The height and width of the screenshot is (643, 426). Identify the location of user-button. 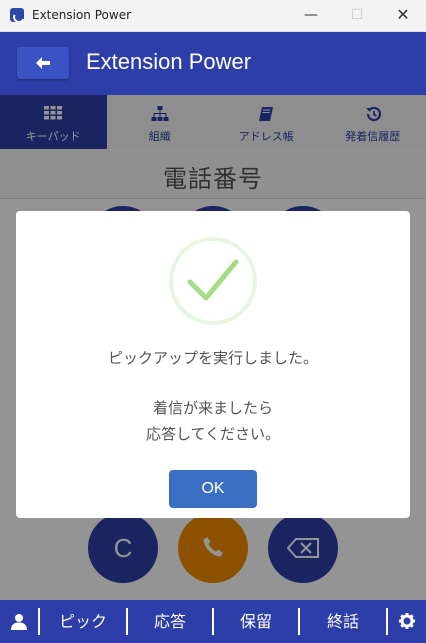
(19, 621).